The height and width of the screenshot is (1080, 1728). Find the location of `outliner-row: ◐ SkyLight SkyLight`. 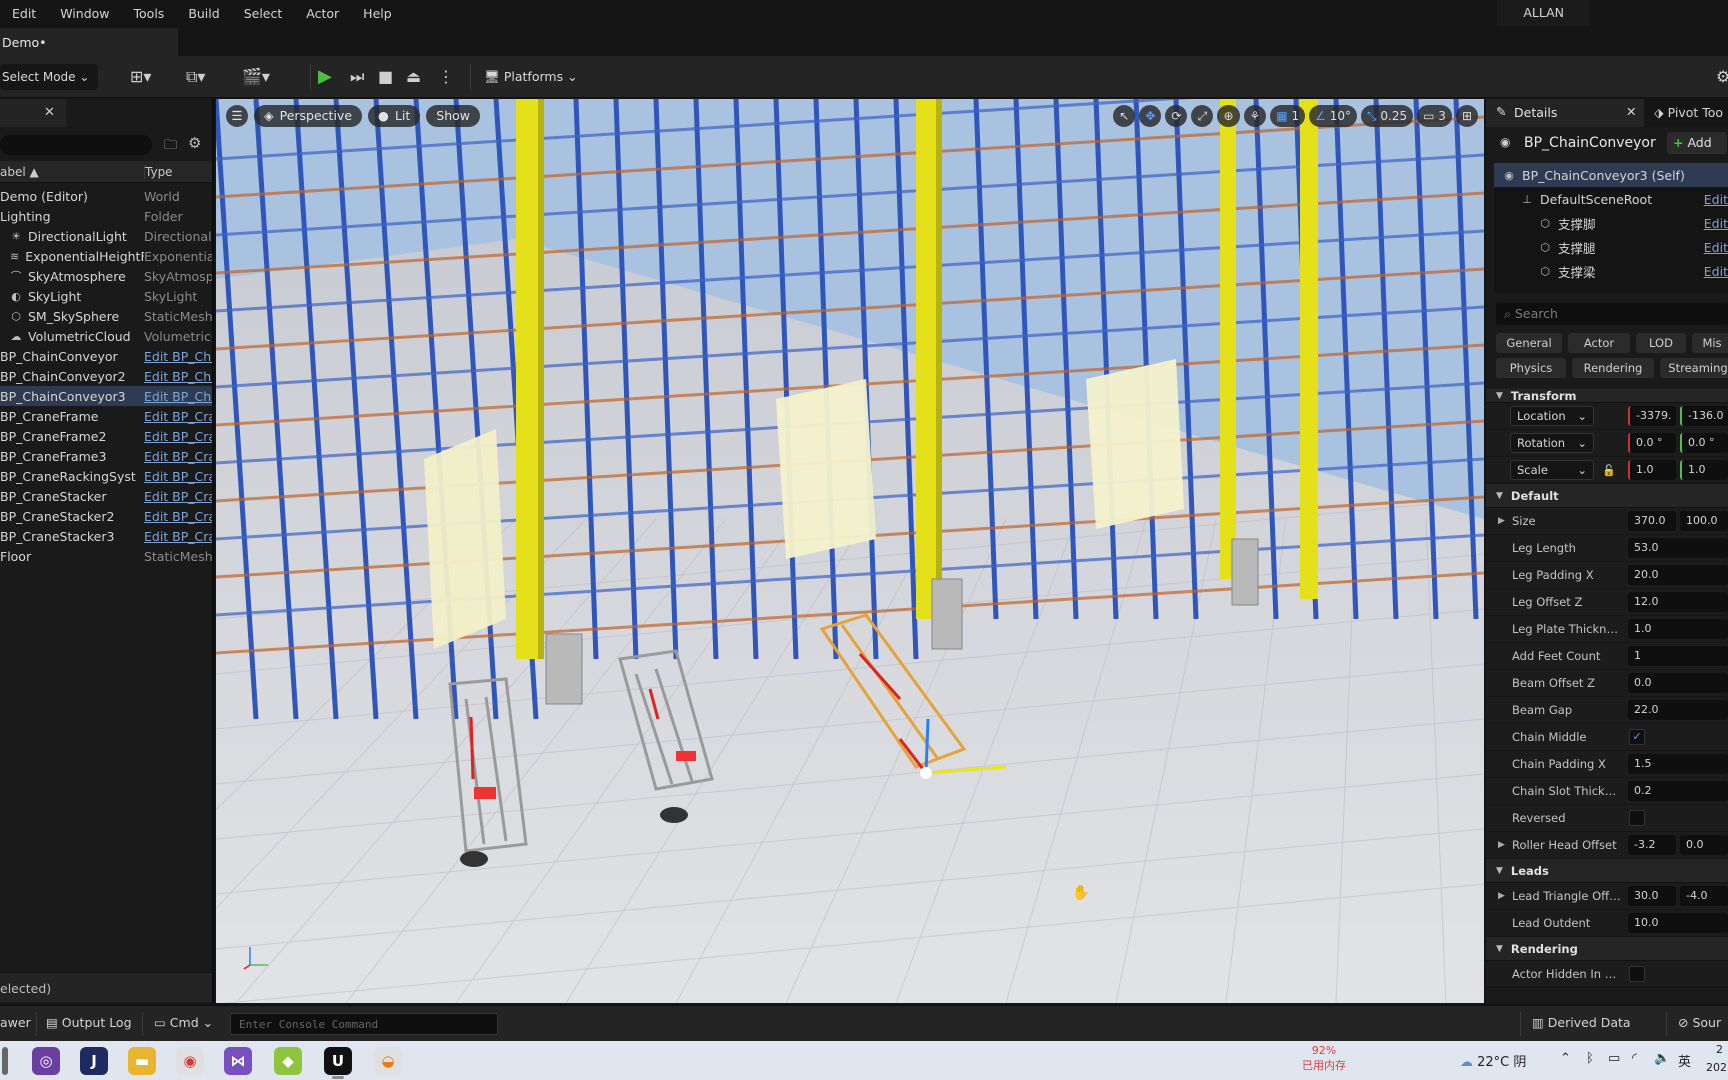

outliner-row: ◐ SkyLight SkyLight is located at coordinates (106, 296).